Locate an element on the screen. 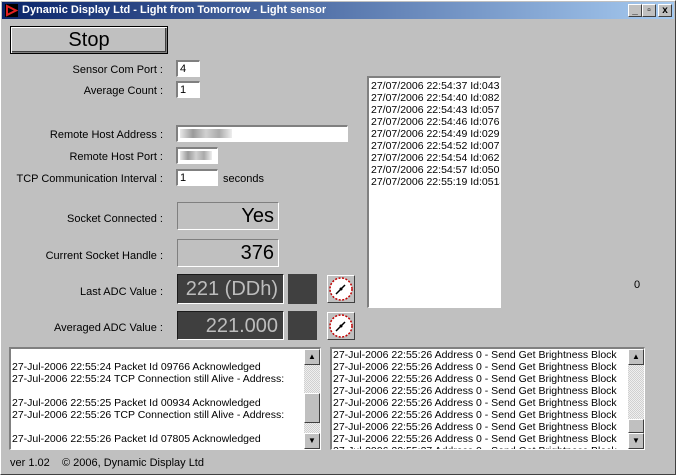 This screenshot has height=475, width=676. averaged-adc-label: Averaged ADC Value : is located at coordinates (108, 328).